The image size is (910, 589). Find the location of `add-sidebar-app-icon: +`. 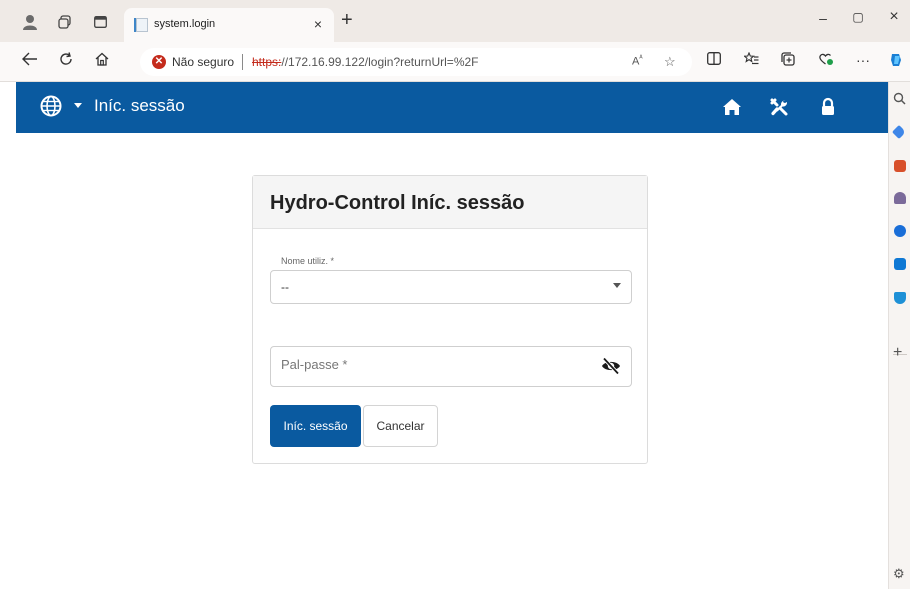

add-sidebar-app-icon: + is located at coordinates (897, 353).